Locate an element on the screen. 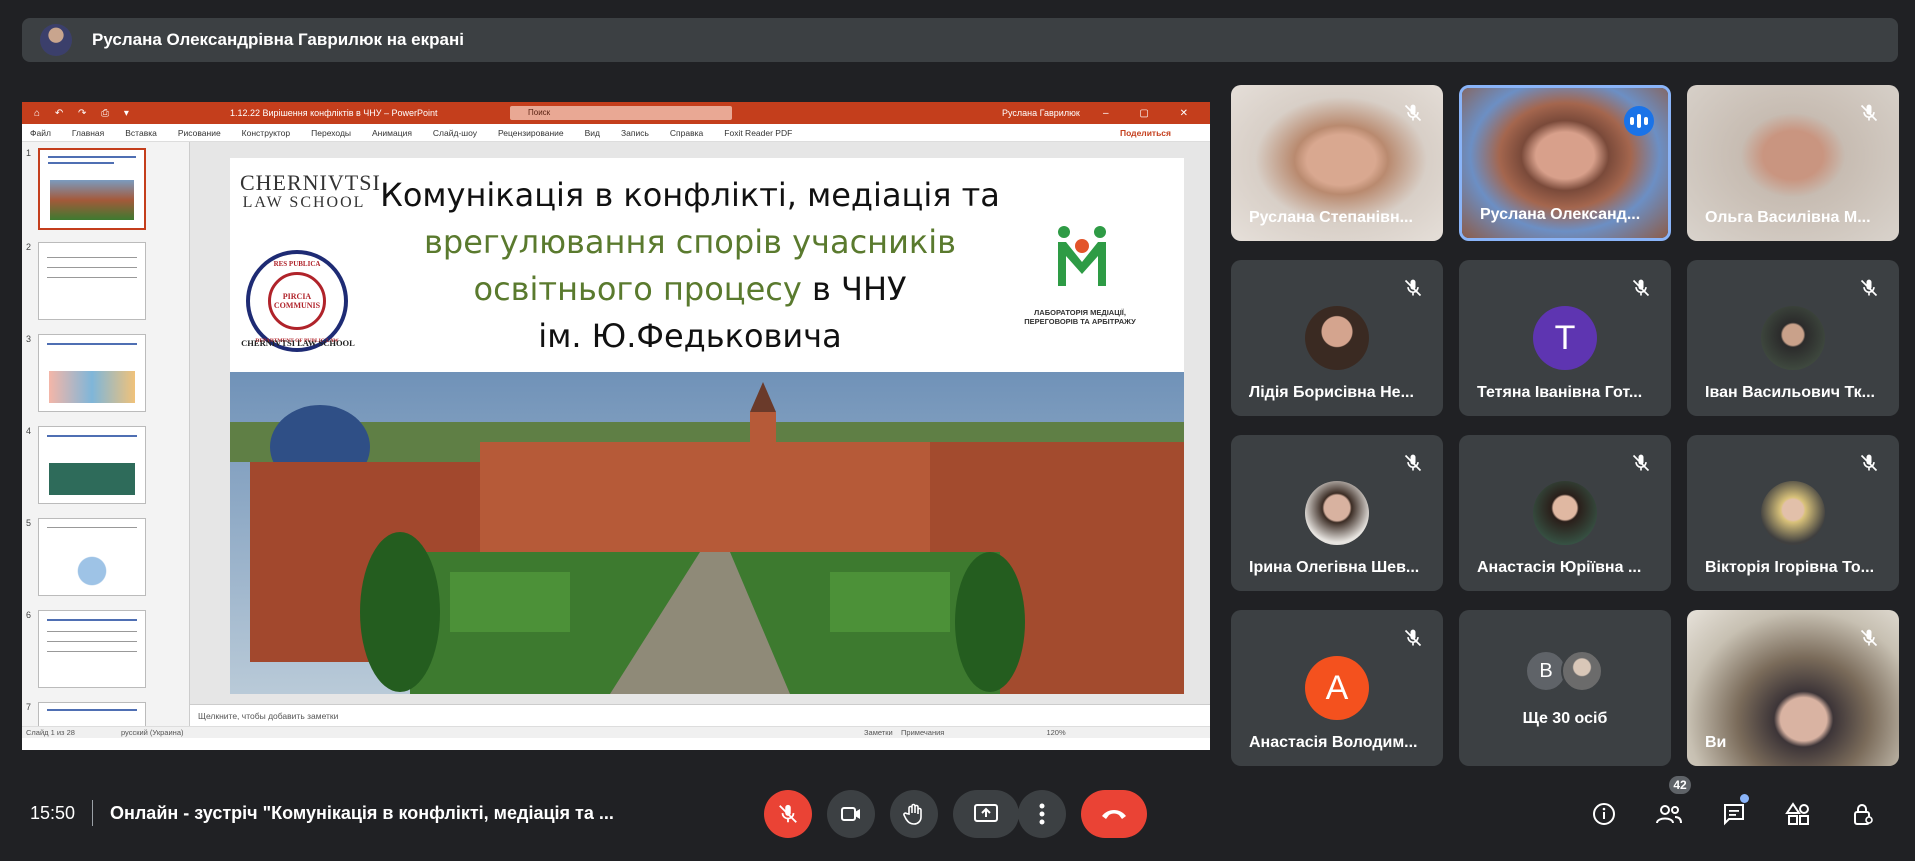 The height and width of the screenshot is (861, 1915). ribbon-tab: Запись is located at coordinates (635, 133).